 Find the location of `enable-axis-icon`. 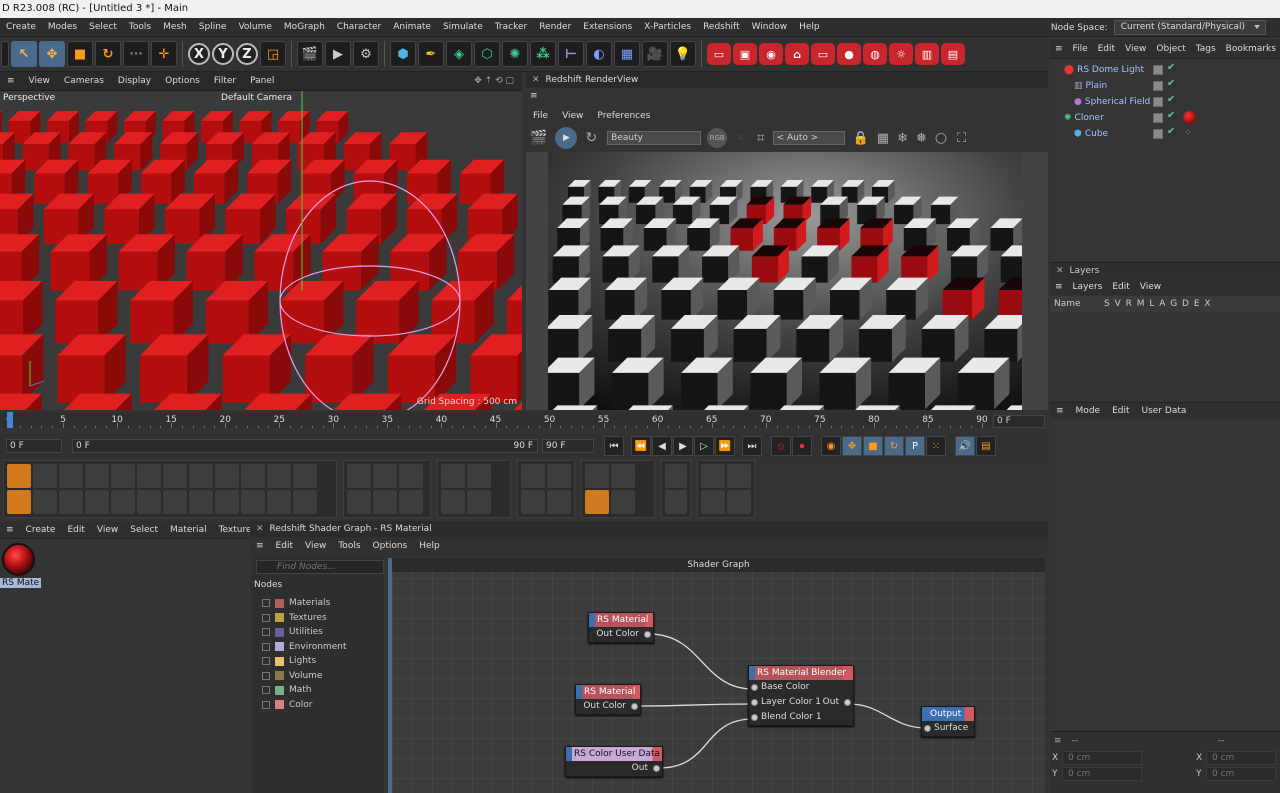

enable-axis-icon is located at coordinates (533, 502).